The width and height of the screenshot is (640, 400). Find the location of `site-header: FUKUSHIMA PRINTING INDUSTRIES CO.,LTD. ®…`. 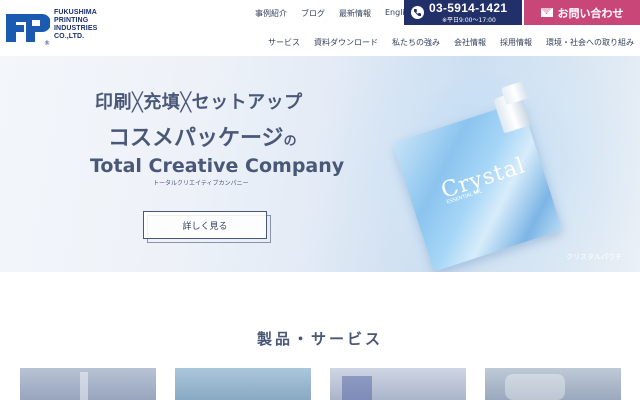

site-header: FUKUSHIMA PRINTING INDUSTRIES CO.,LTD. ®… is located at coordinates (320, 28).